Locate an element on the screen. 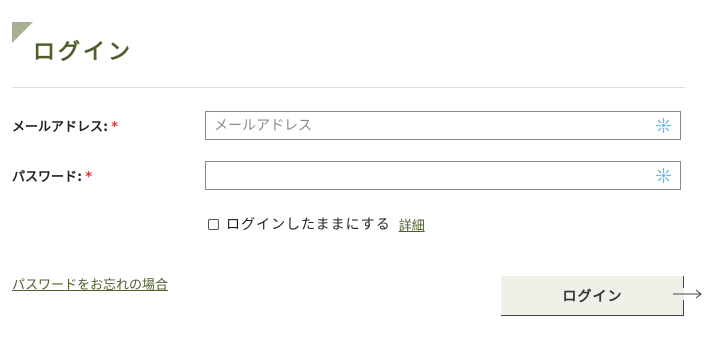  login-button: ログイン is located at coordinates (592, 296).